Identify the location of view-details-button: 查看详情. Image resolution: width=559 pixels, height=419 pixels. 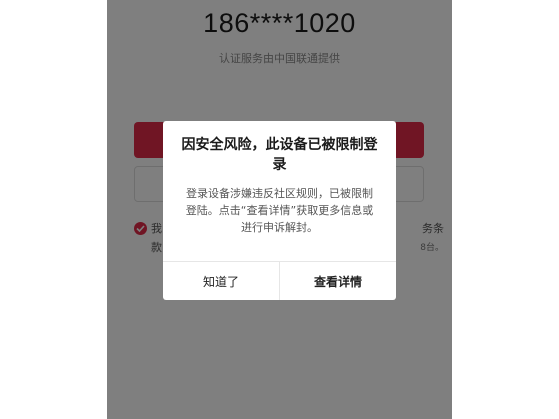
(337, 281).